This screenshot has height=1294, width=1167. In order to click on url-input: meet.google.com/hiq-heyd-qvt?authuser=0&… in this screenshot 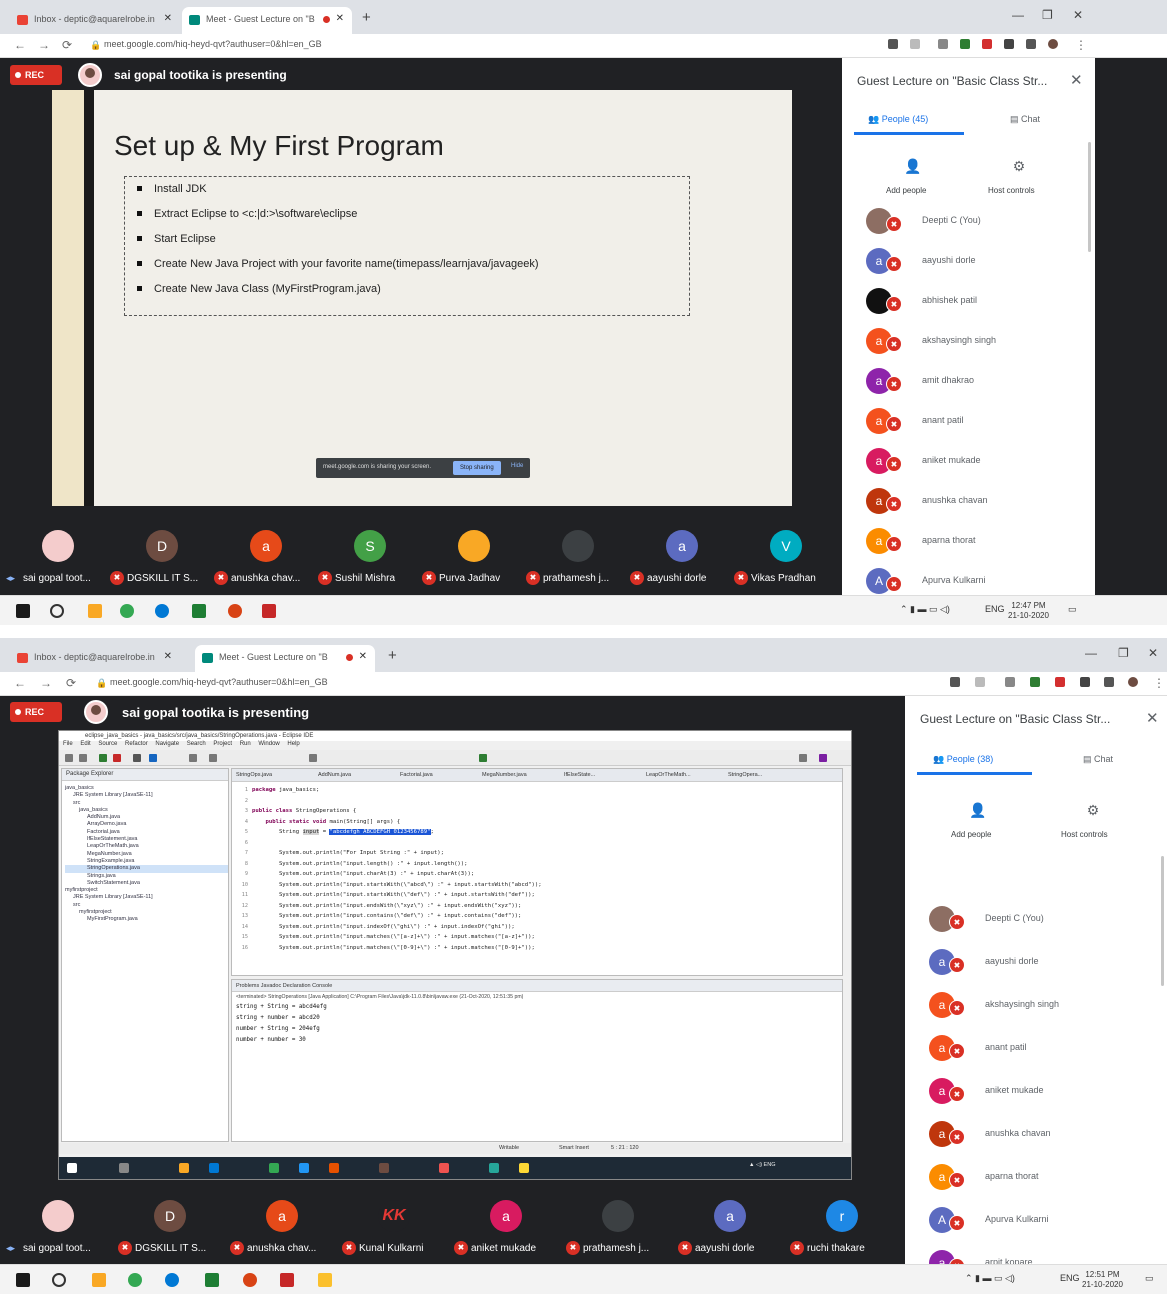, I will do `click(213, 44)`.